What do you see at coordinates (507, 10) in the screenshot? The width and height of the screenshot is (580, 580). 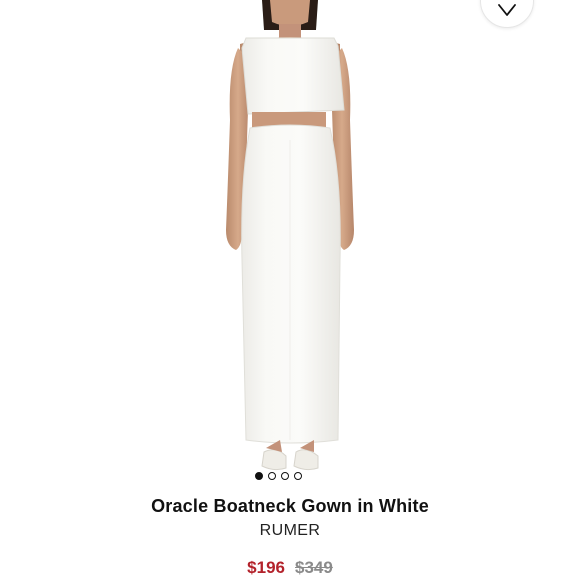 I see `heart-icon` at bounding box center [507, 10].